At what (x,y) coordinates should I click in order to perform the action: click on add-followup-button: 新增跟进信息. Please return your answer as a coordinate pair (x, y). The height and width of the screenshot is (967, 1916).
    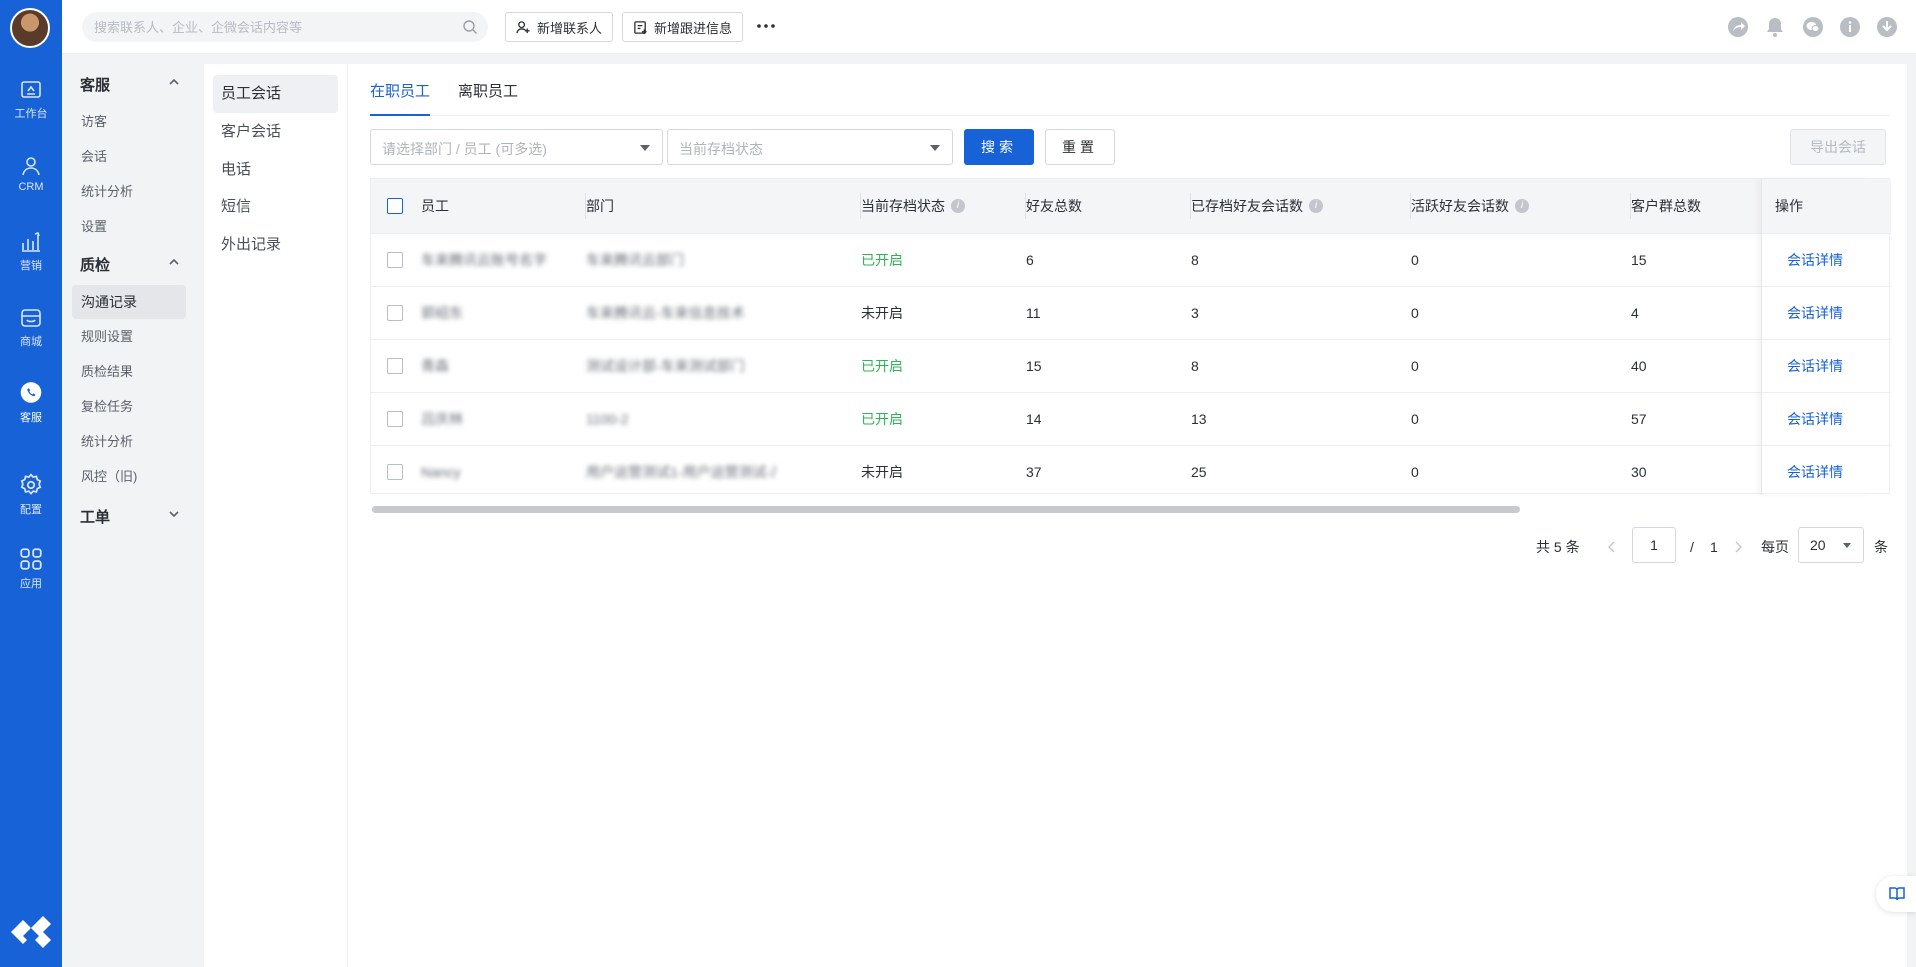
    Looking at the image, I should click on (683, 27).